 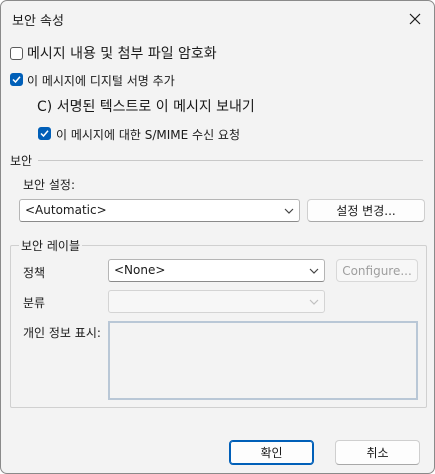 What do you see at coordinates (49, 185) in the screenshot?
I see `security-settings-label: 보안 설정:` at bounding box center [49, 185].